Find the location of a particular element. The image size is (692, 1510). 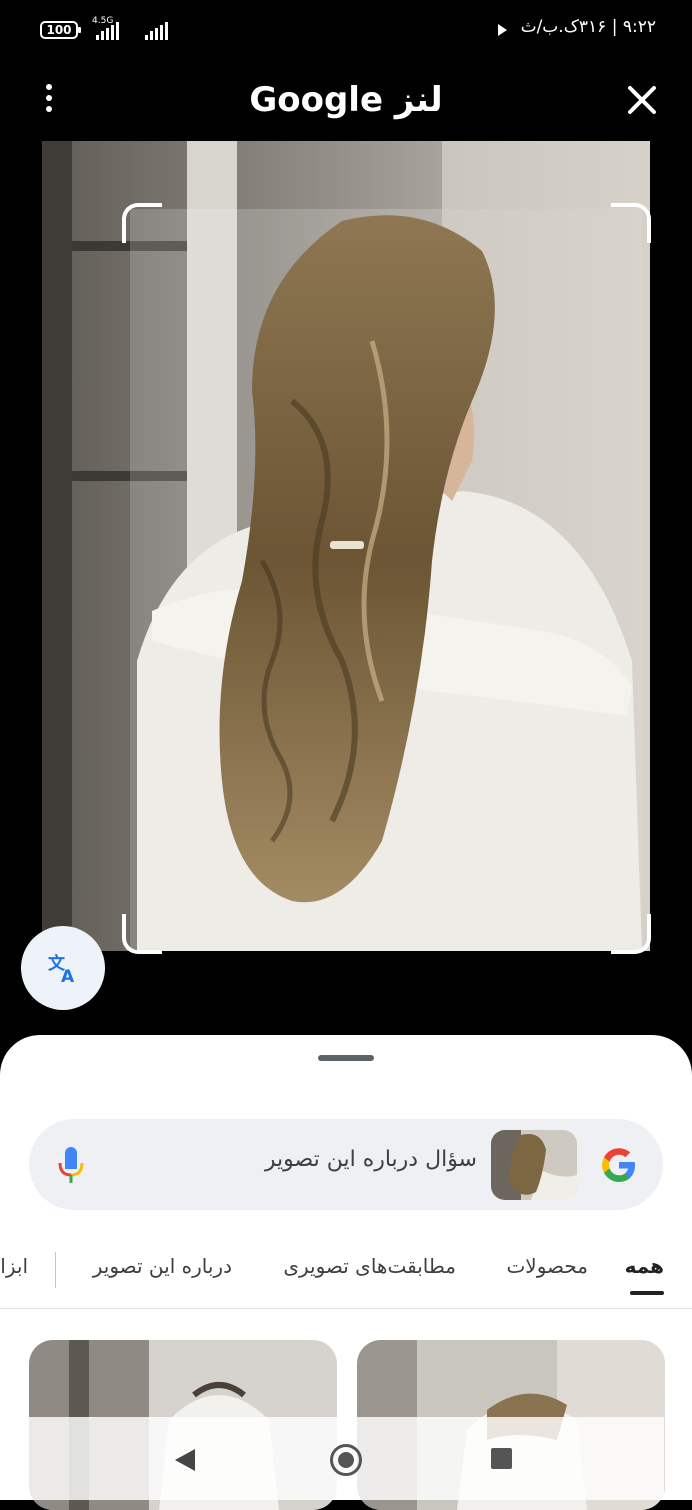

top-bar: Google لنز is located at coordinates (346, 100).